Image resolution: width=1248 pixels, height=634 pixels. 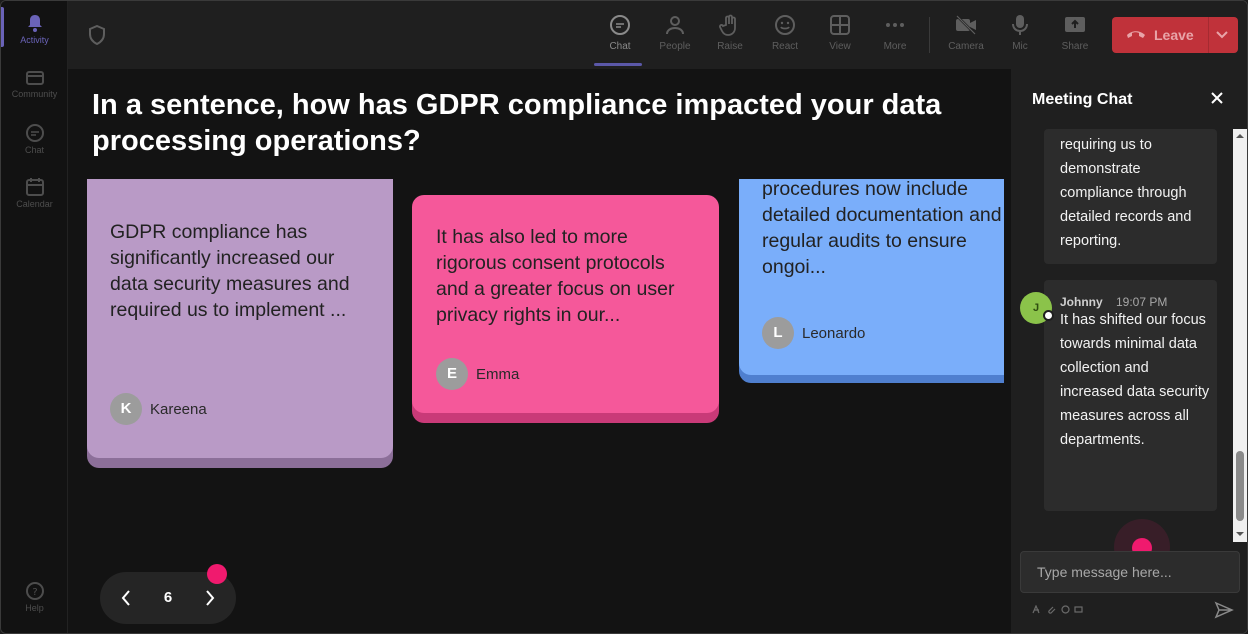 What do you see at coordinates (126, 409) in the screenshot?
I see `avatar: K` at bounding box center [126, 409].